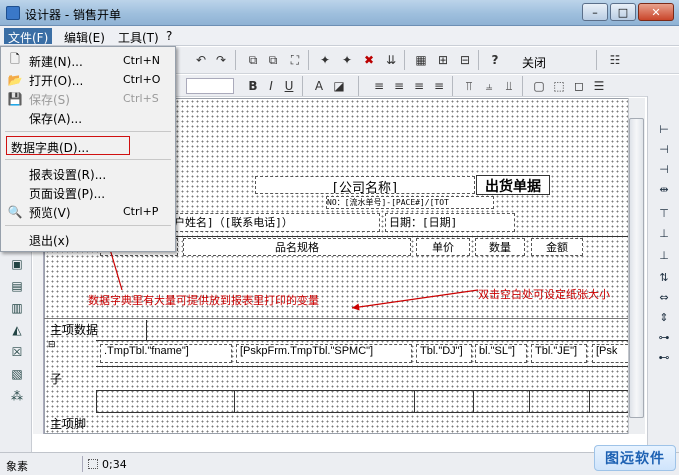 The width and height of the screenshot is (679, 475). Describe the element at coordinates (17, 466) in the screenshot. I see `status-unit: 象素` at that location.